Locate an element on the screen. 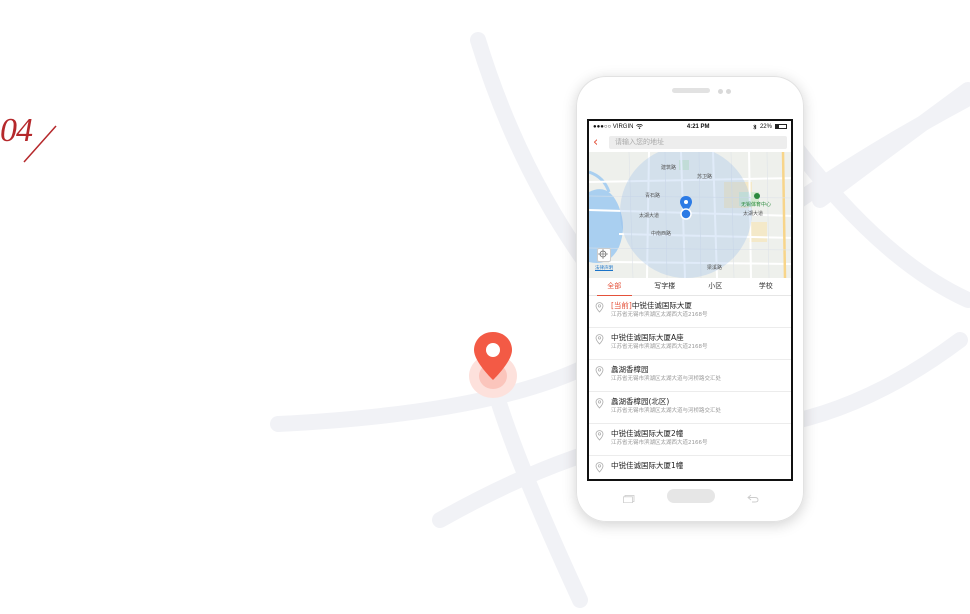  map-label: 青石路 is located at coordinates (653, 196).